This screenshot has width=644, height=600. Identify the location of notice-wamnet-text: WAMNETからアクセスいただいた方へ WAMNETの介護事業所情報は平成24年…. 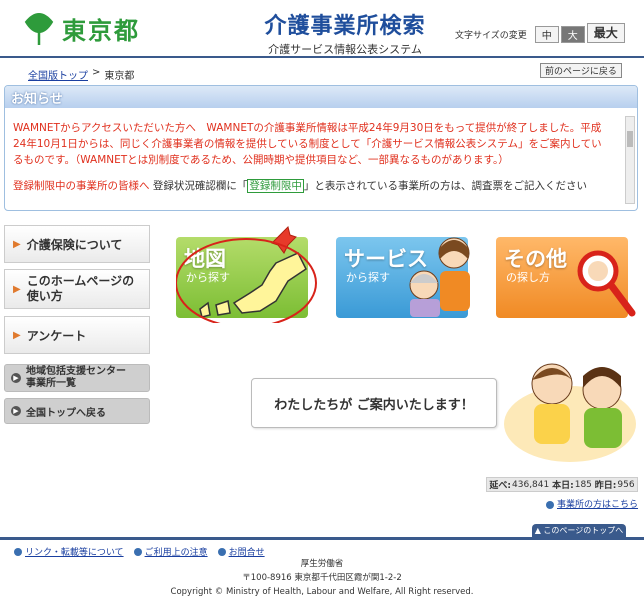
(307, 144).